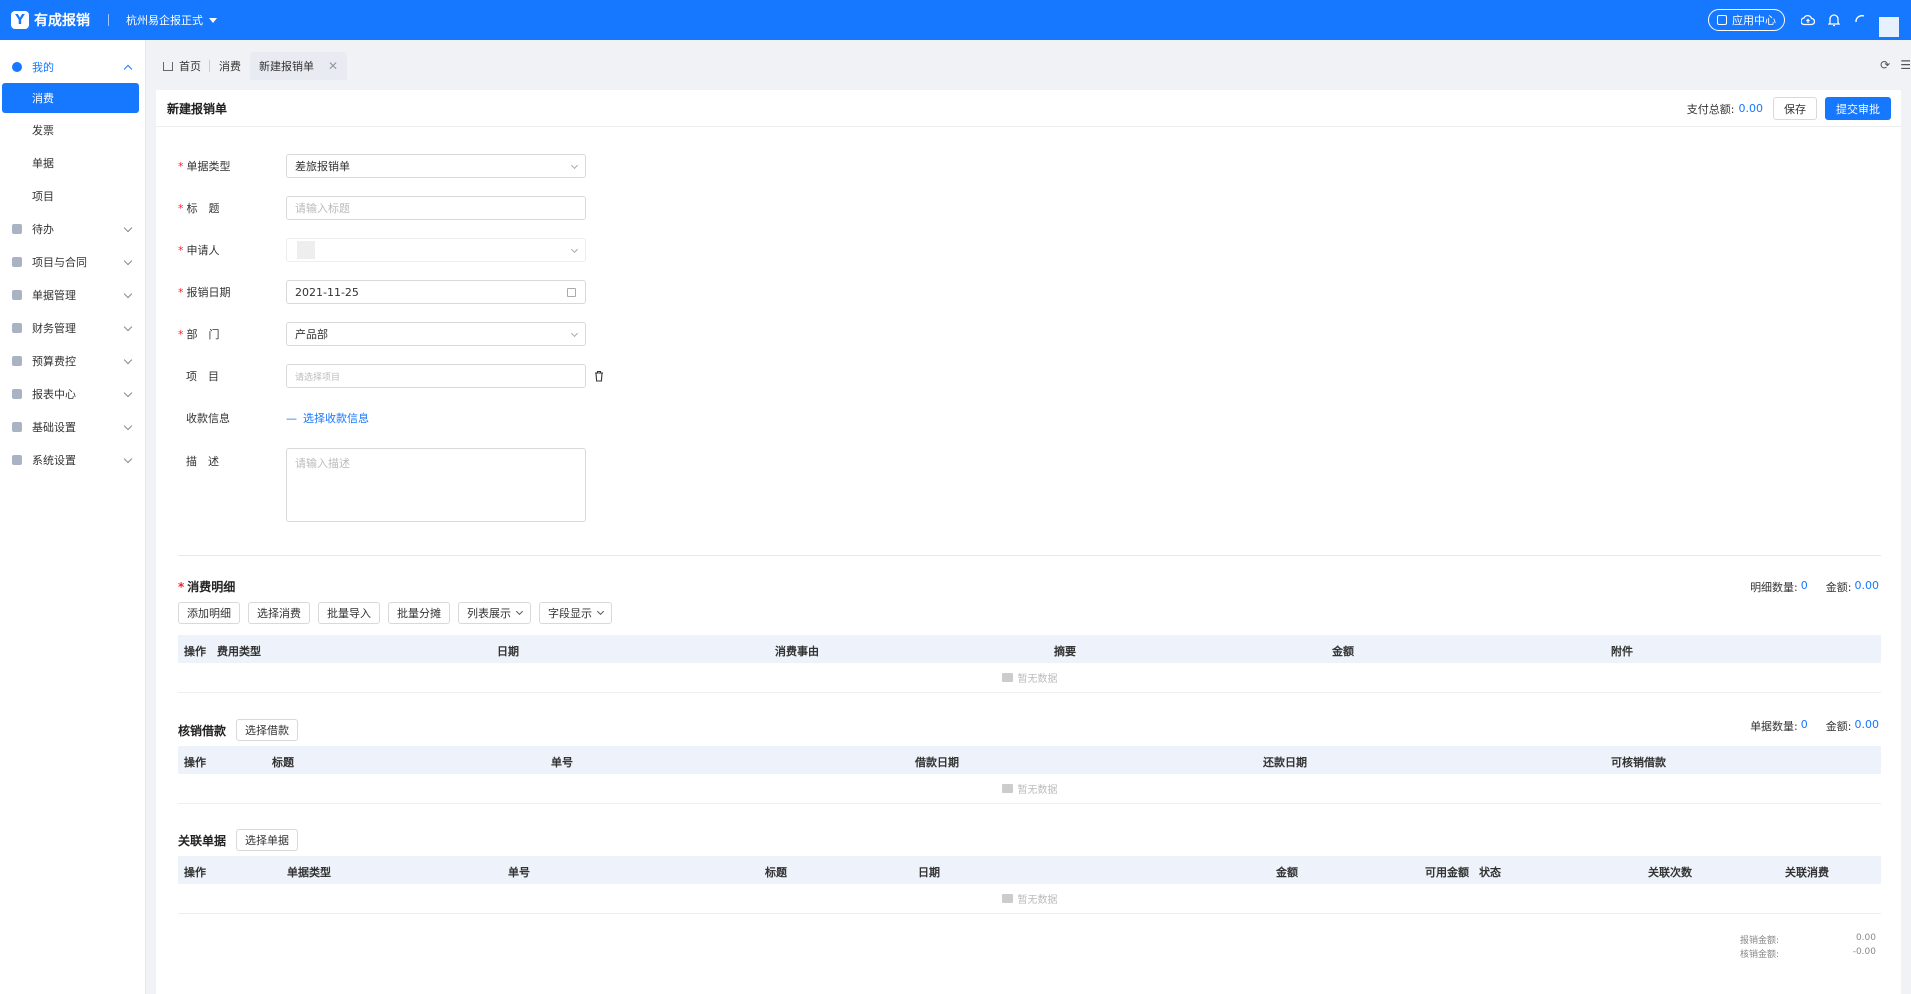  What do you see at coordinates (70, 98) in the screenshot?
I see `sidebar-item-consumption: 消费` at bounding box center [70, 98].